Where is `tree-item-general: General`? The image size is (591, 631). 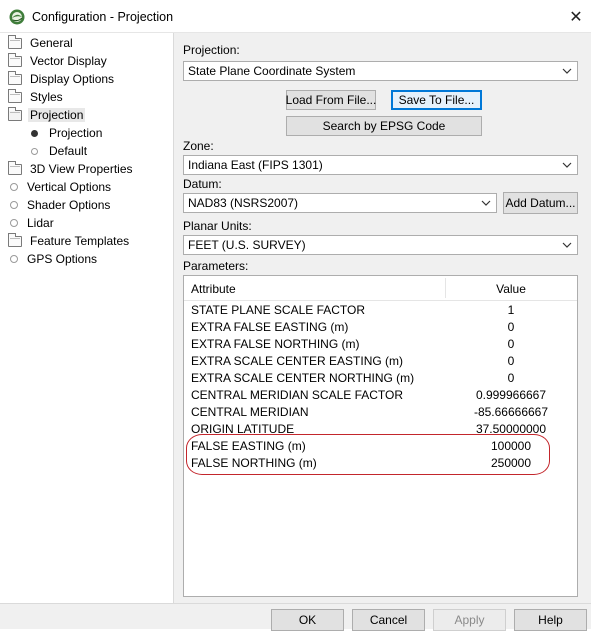 tree-item-general: General is located at coordinates (41, 43).